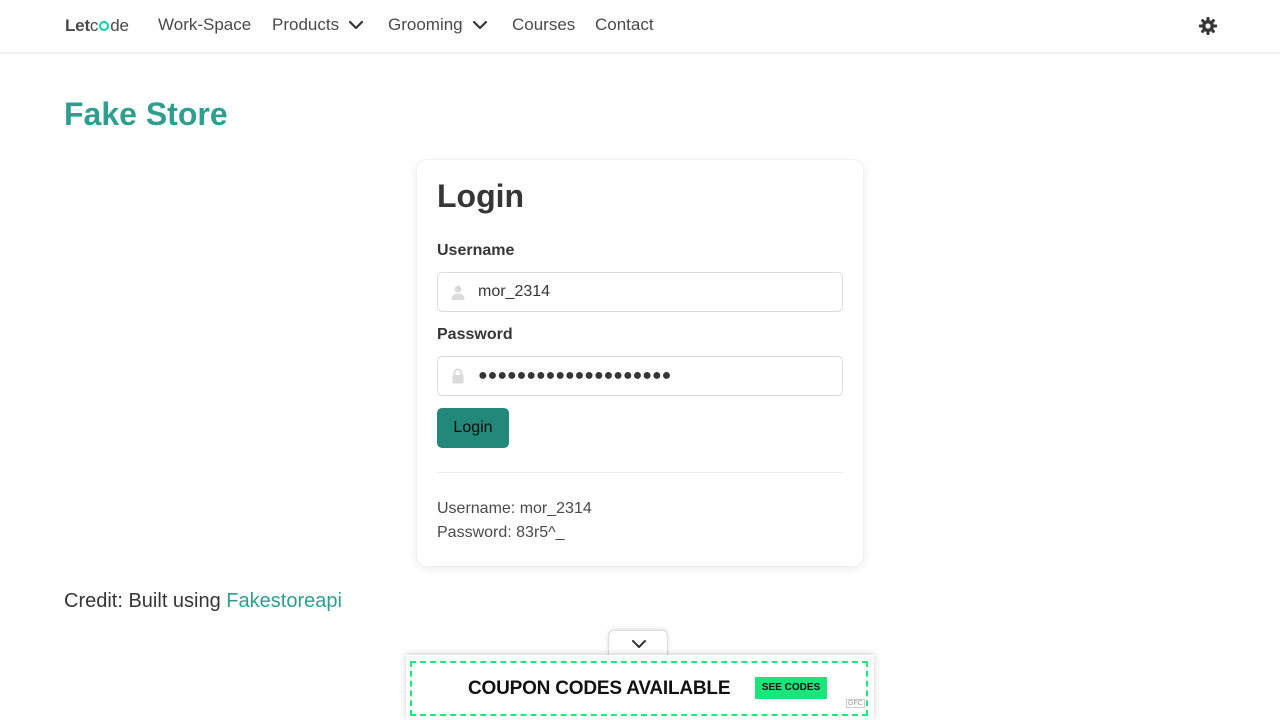 This screenshot has width=1280, height=720. What do you see at coordinates (475, 334) in the screenshot?
I see `password-label: Password` at bounding box center [475, 334].